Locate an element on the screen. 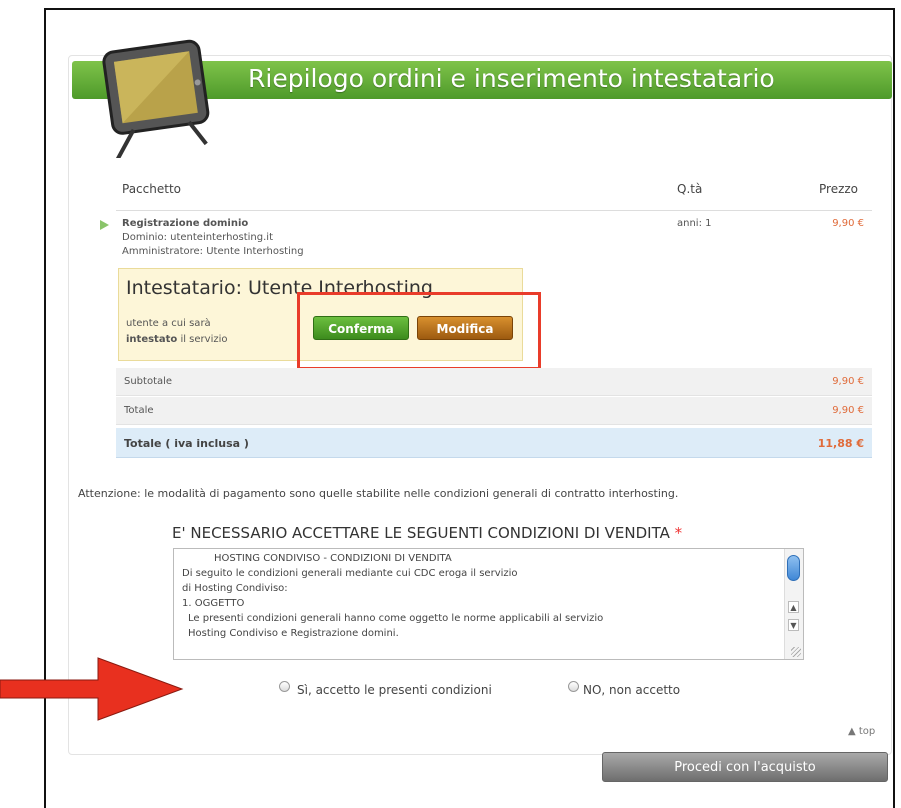  reject-radio is located at coordinates (573, 686).